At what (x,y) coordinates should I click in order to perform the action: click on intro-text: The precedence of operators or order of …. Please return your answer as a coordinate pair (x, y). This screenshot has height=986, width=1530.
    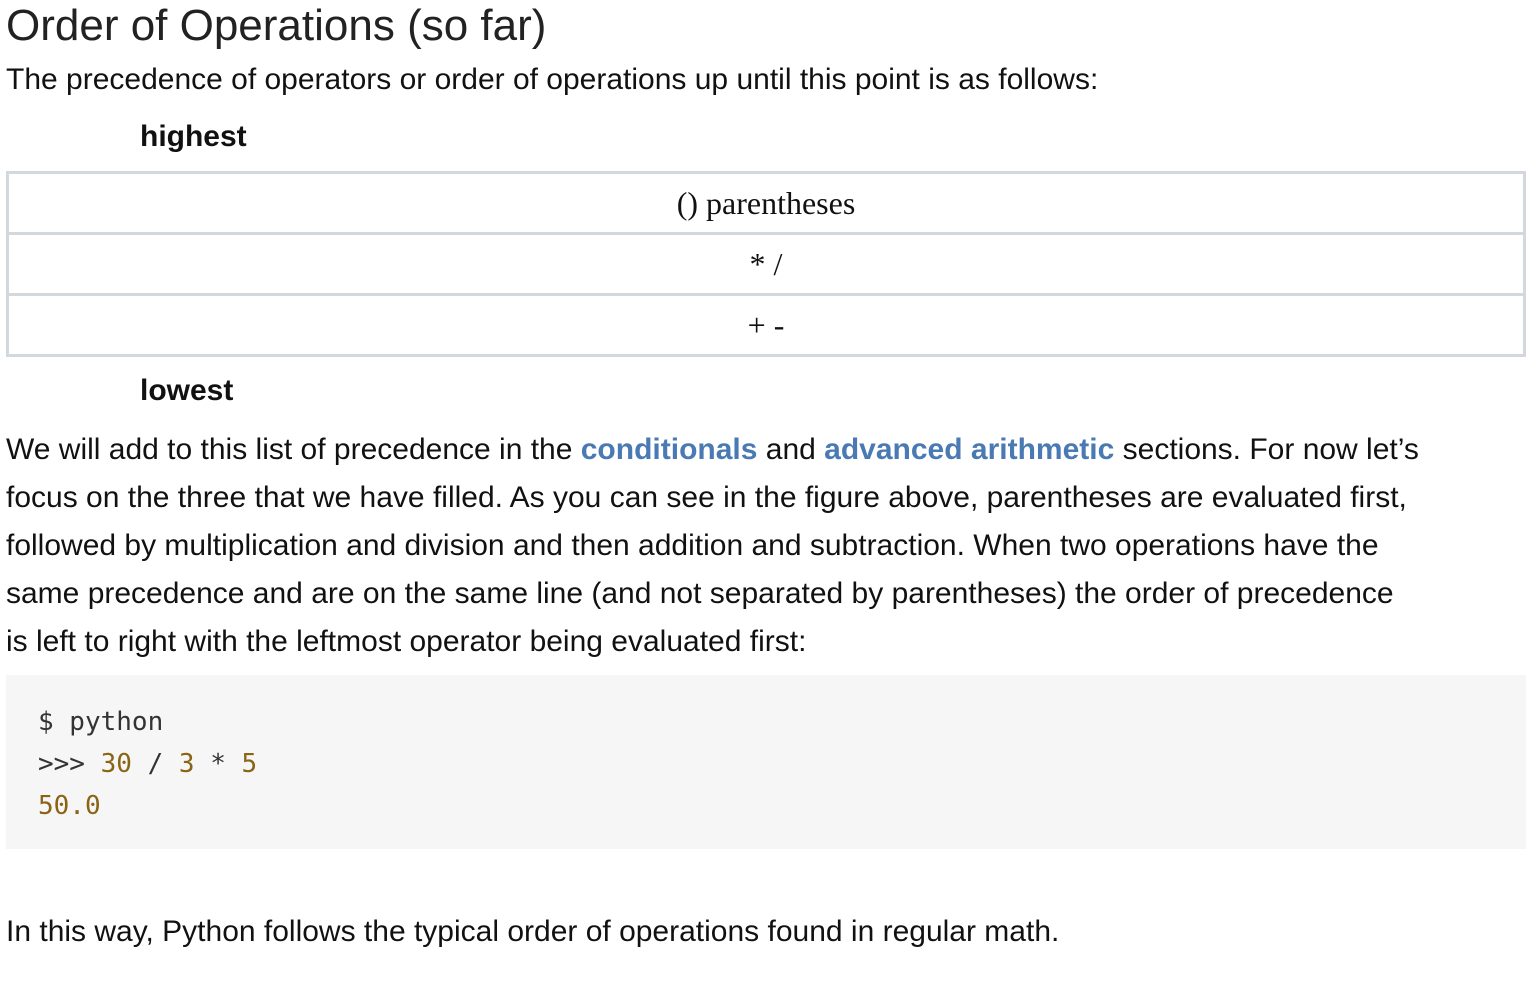
    Looking at the image, I should click on (552, 79).